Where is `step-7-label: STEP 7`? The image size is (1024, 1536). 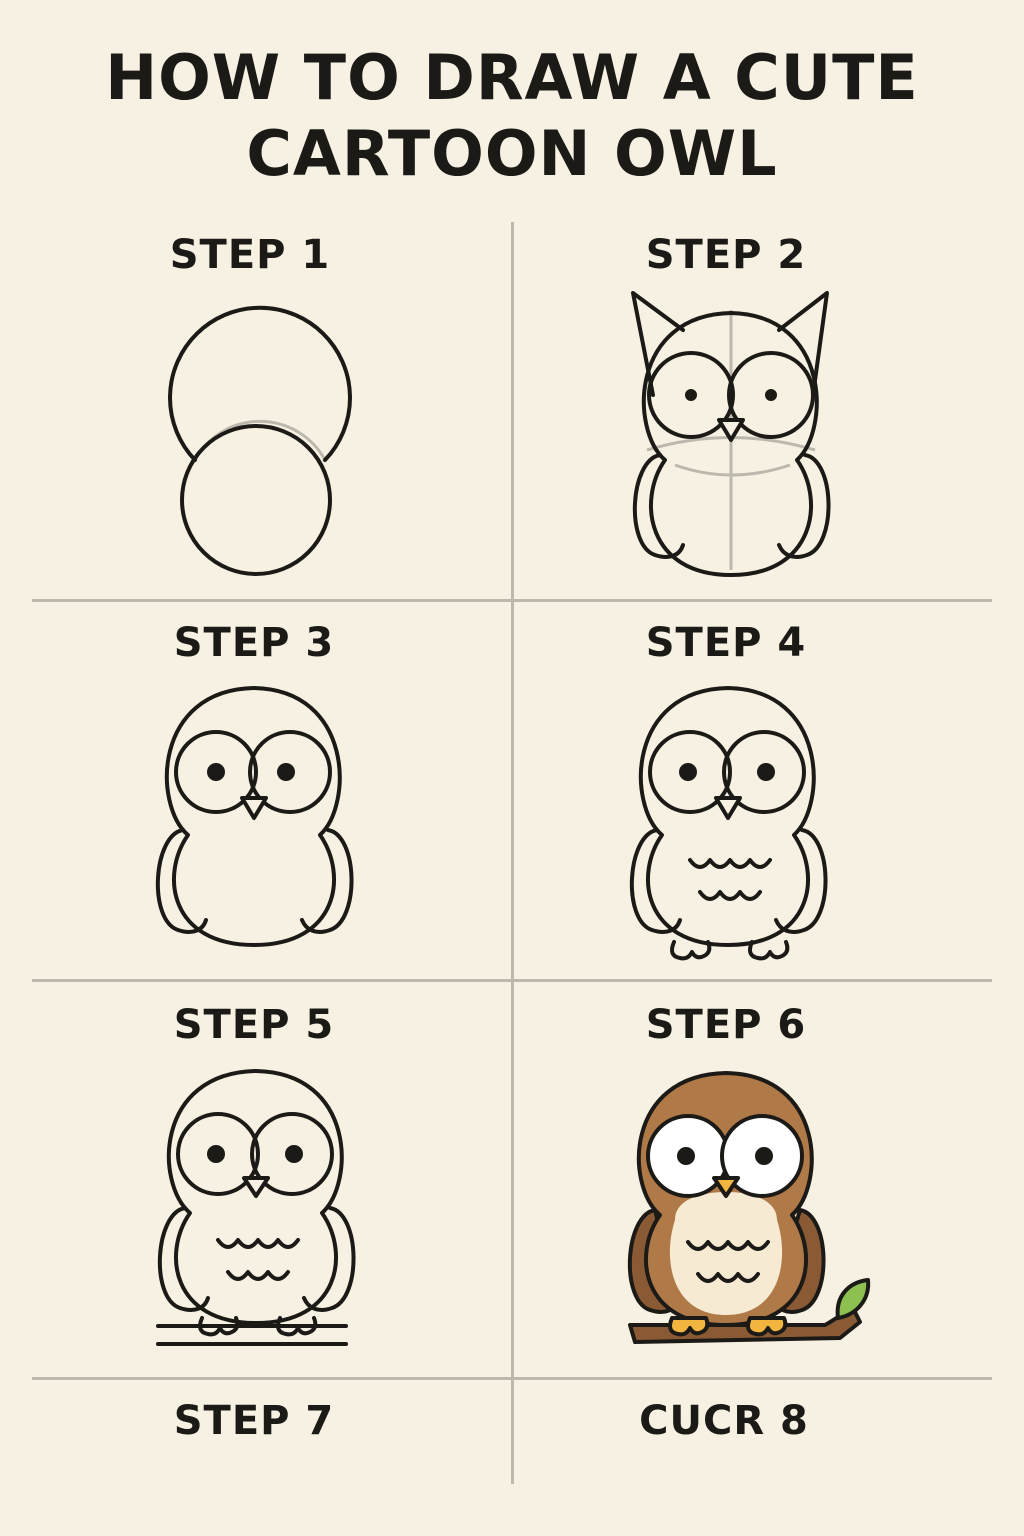
step-7-label: STEP 7 is located at coordinates (254, 1421).